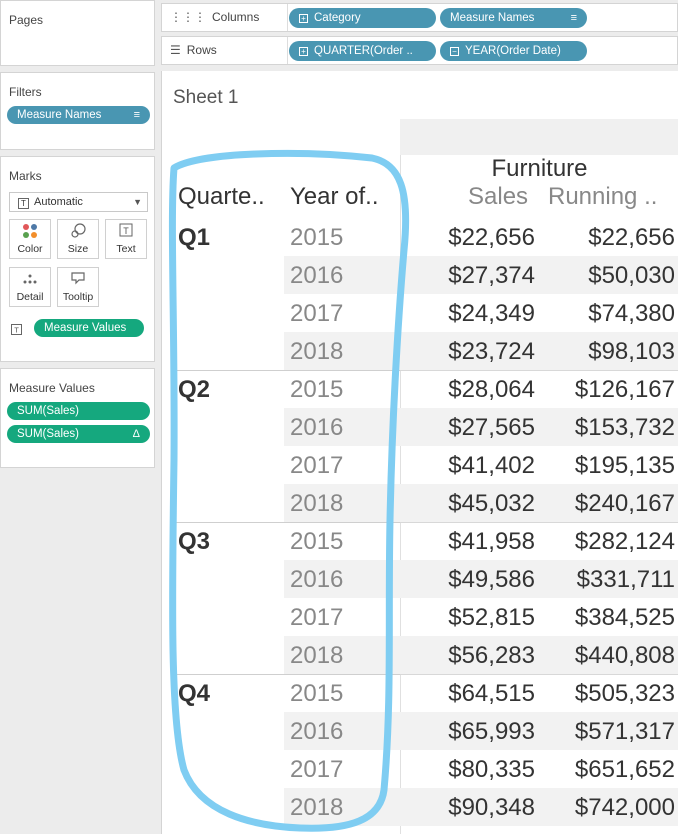  I want to click on sales-cell: $22,656, so click(491, 238).